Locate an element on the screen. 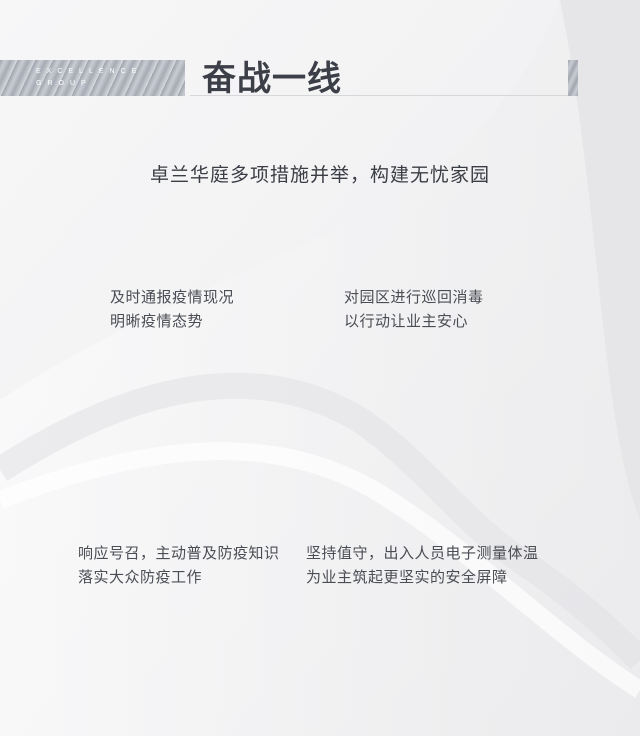 The height and width of the screenshot is (736, 640). page-title: 奋战一线 is located at coordinates (272, 79).